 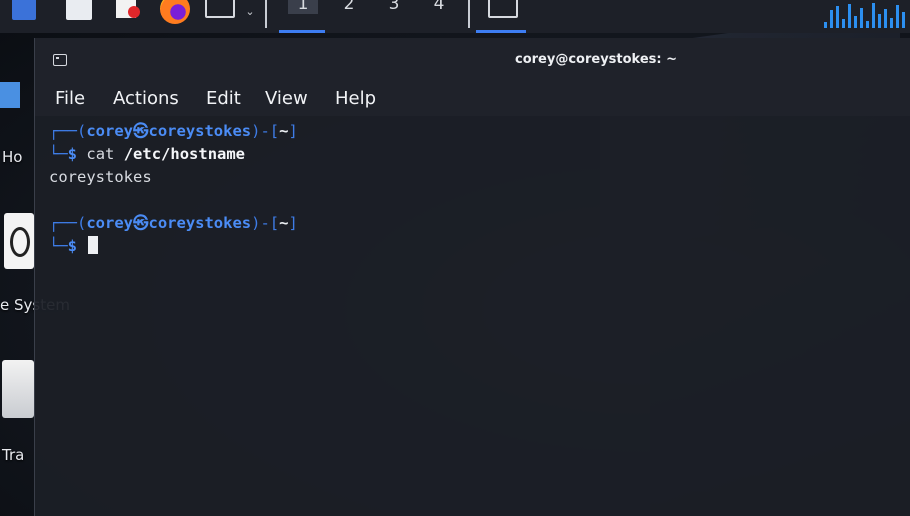 I want to click on command-line: └─$ cat /etc/hostname, so click(x=474, y=154).